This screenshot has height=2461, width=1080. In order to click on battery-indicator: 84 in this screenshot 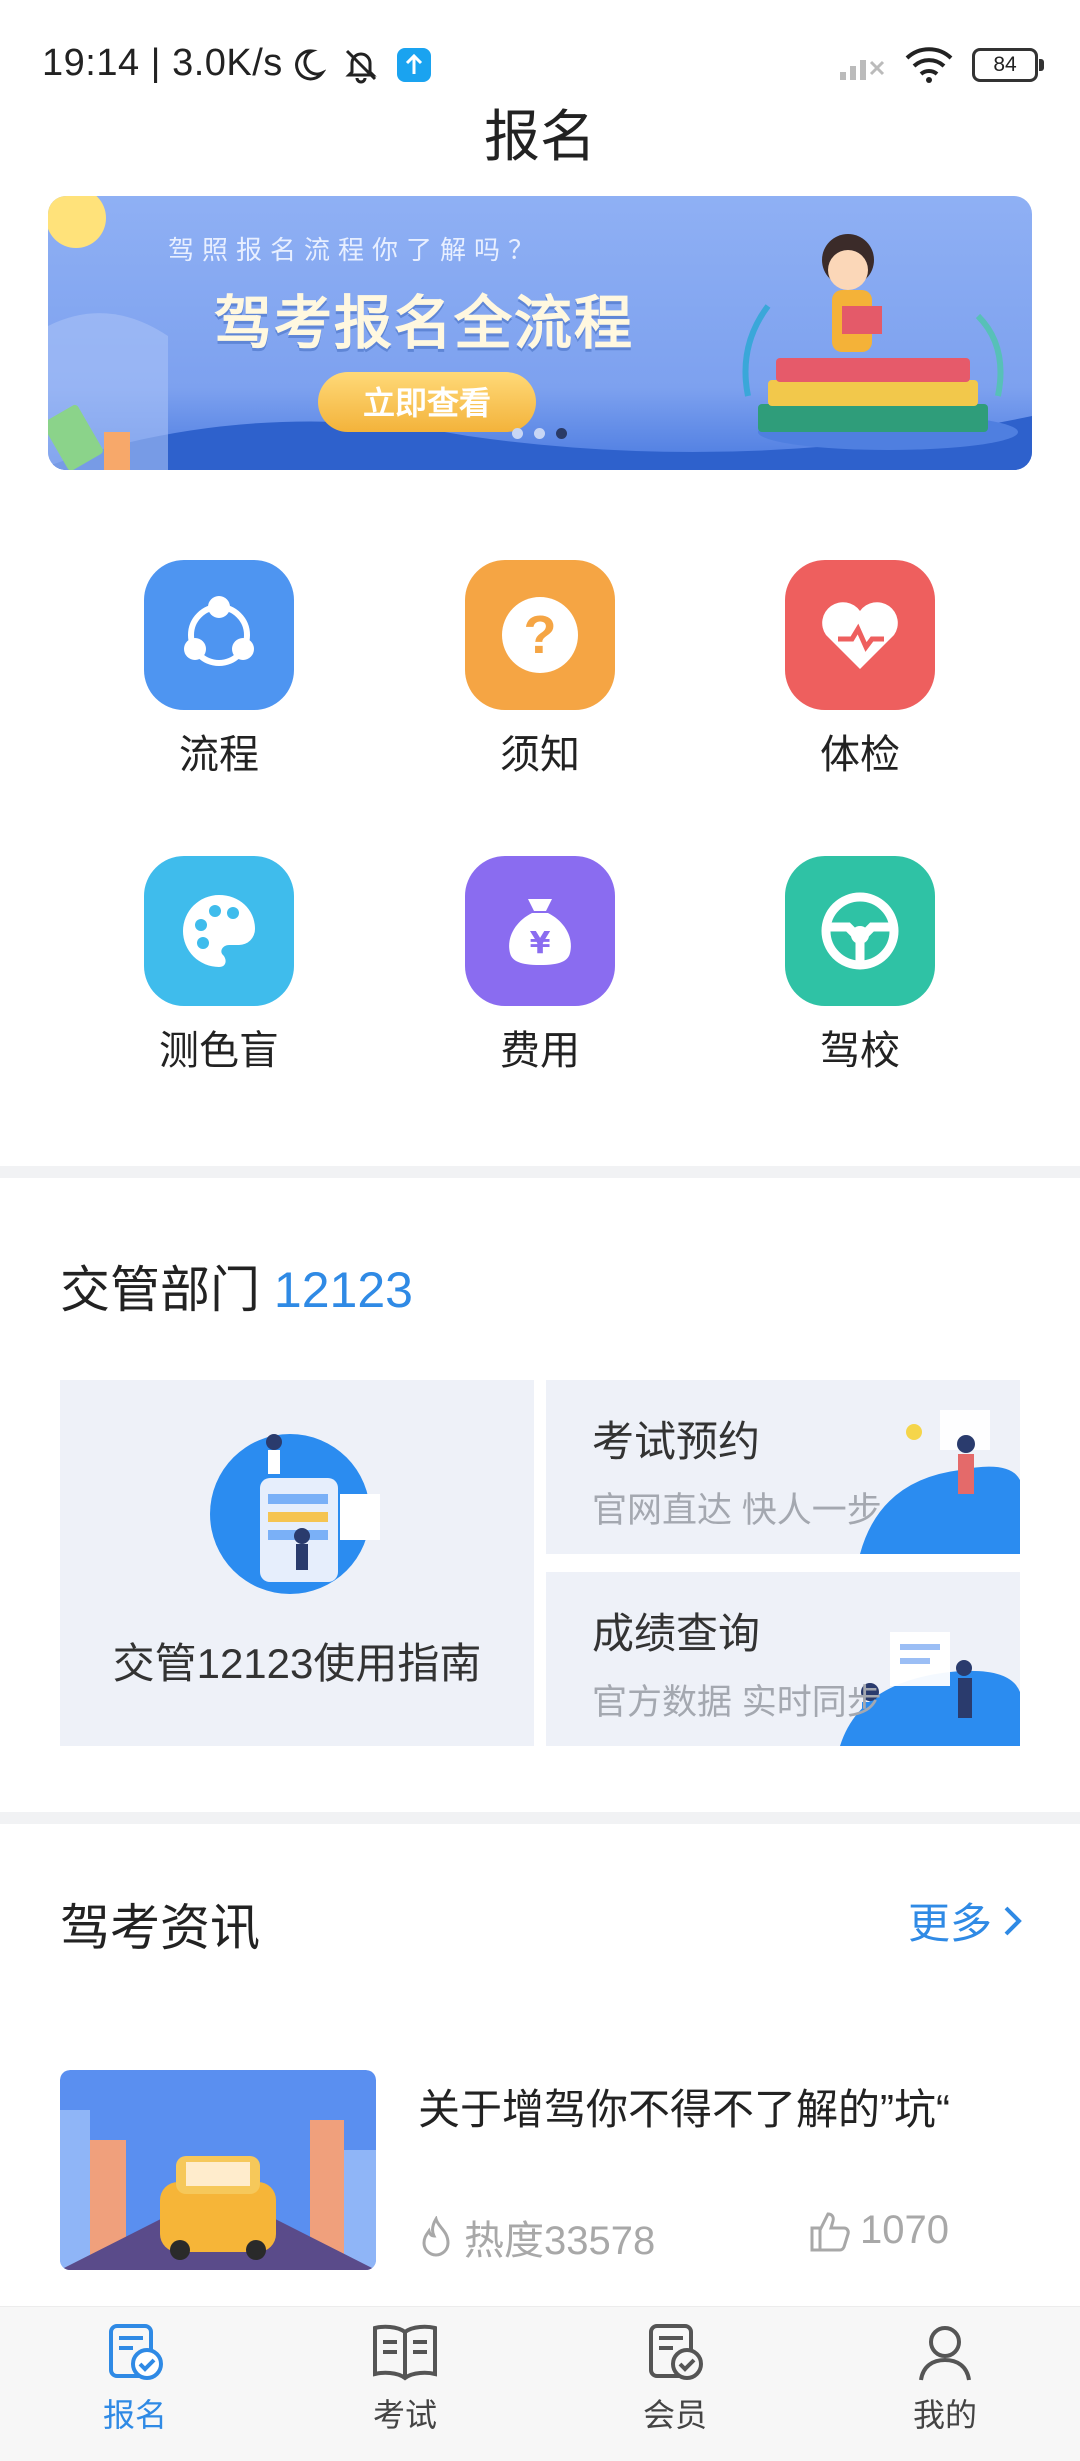, I will do `click(1008, 65)`.